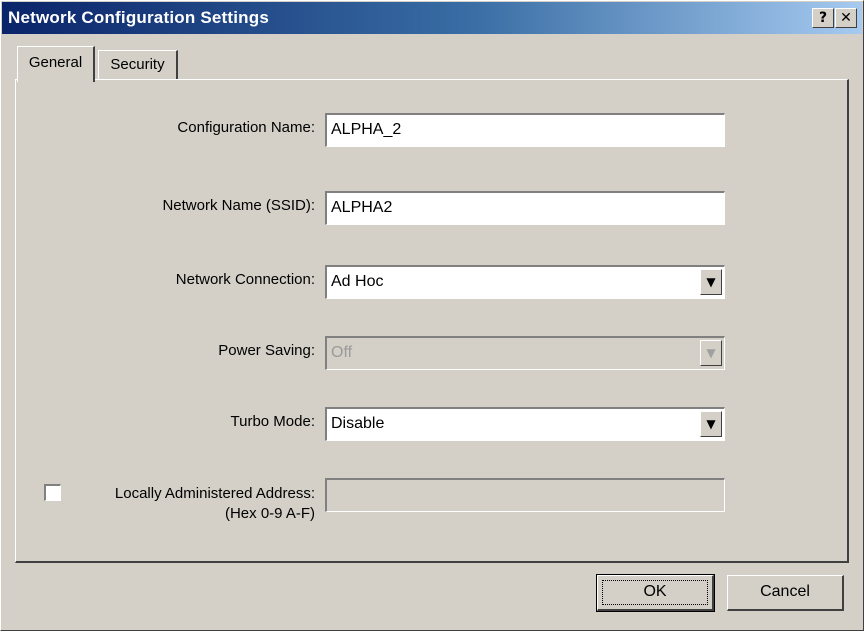 This screenshot has width=864, height=631. I want to click on tab-security-label: Security, so click(137, 64).